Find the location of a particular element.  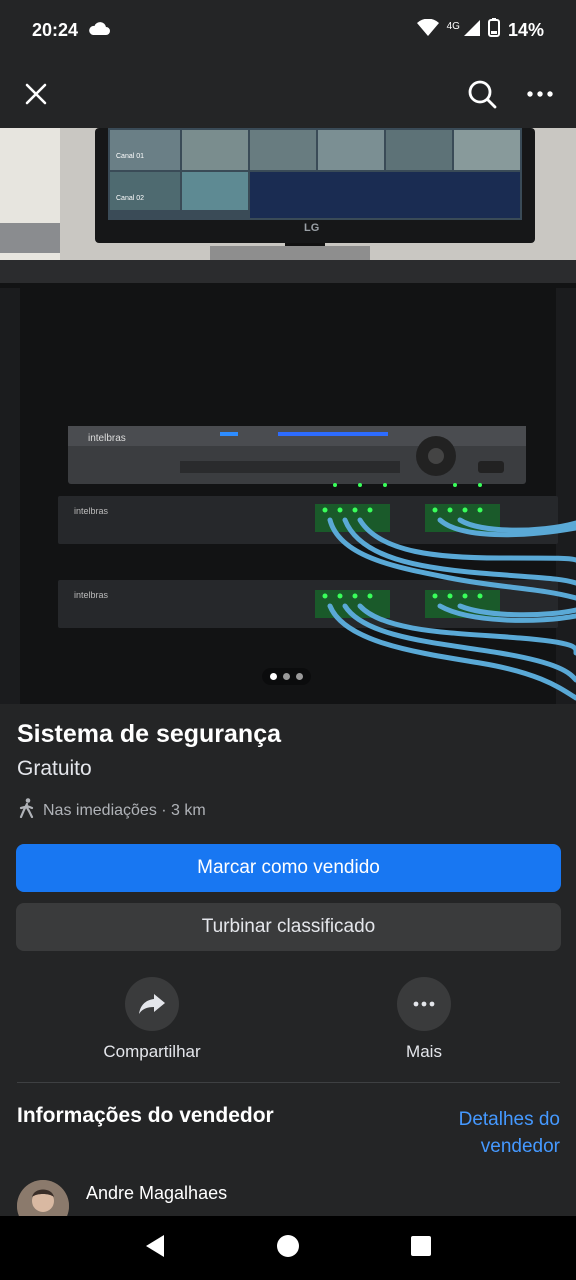

home-icon is located at coordinates (288, 1248).